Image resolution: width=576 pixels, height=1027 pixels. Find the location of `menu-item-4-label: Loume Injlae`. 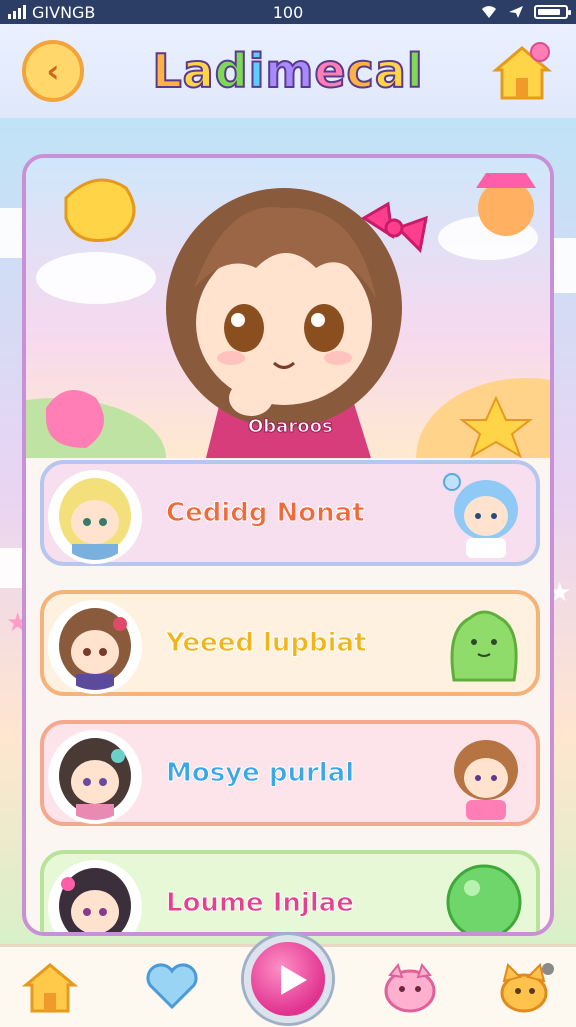

menu-item-4-label: Loume Injlae is located at coordinates (260, 903).